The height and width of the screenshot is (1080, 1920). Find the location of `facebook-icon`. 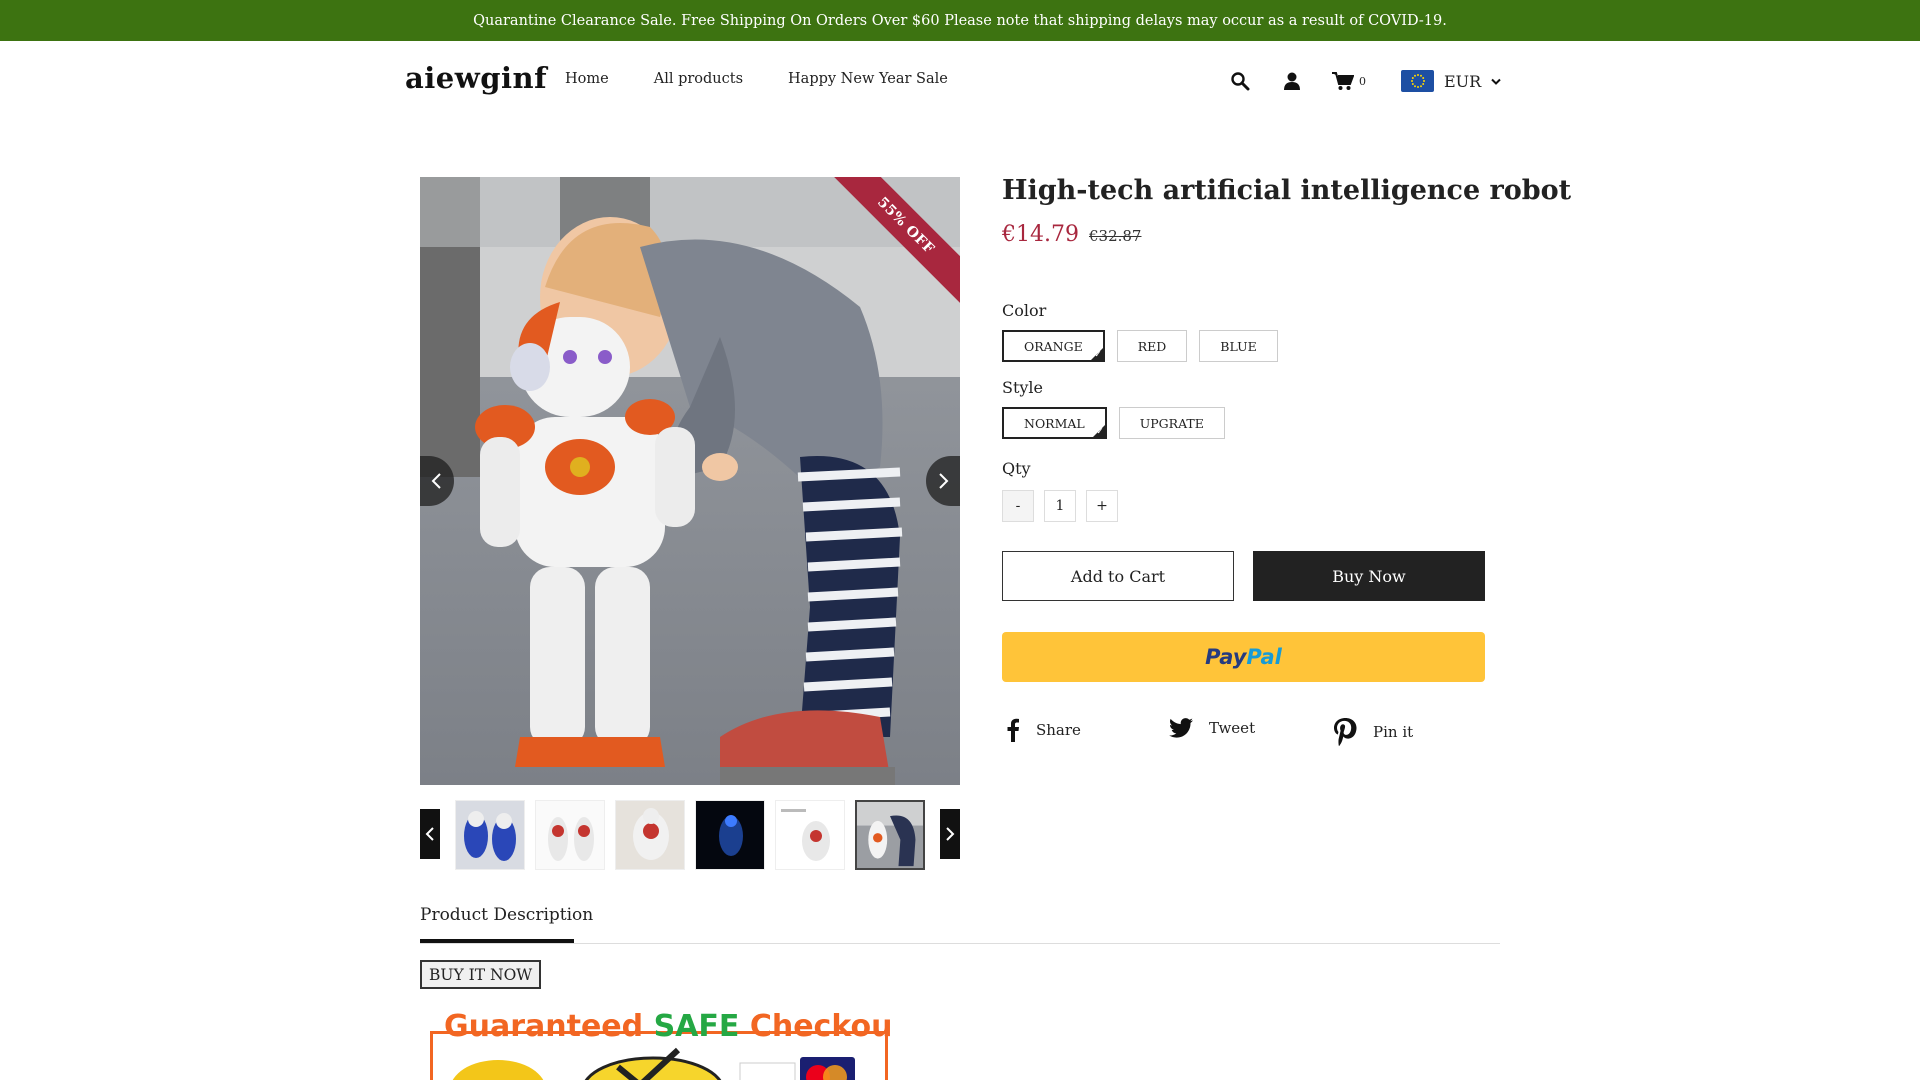

facebook-icon is located at coordinates (1013, 730).